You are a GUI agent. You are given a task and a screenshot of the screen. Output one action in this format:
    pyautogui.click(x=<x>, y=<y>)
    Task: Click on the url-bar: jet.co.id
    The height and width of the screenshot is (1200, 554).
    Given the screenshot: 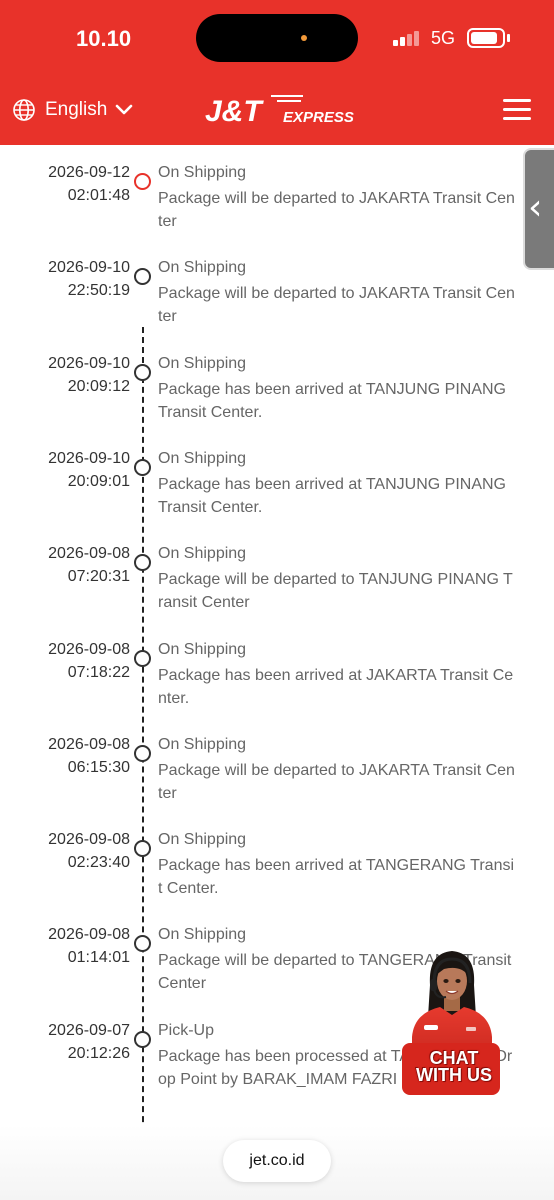 What is the action you would take?
    pyautogui.click(x=277, y=1161)
    